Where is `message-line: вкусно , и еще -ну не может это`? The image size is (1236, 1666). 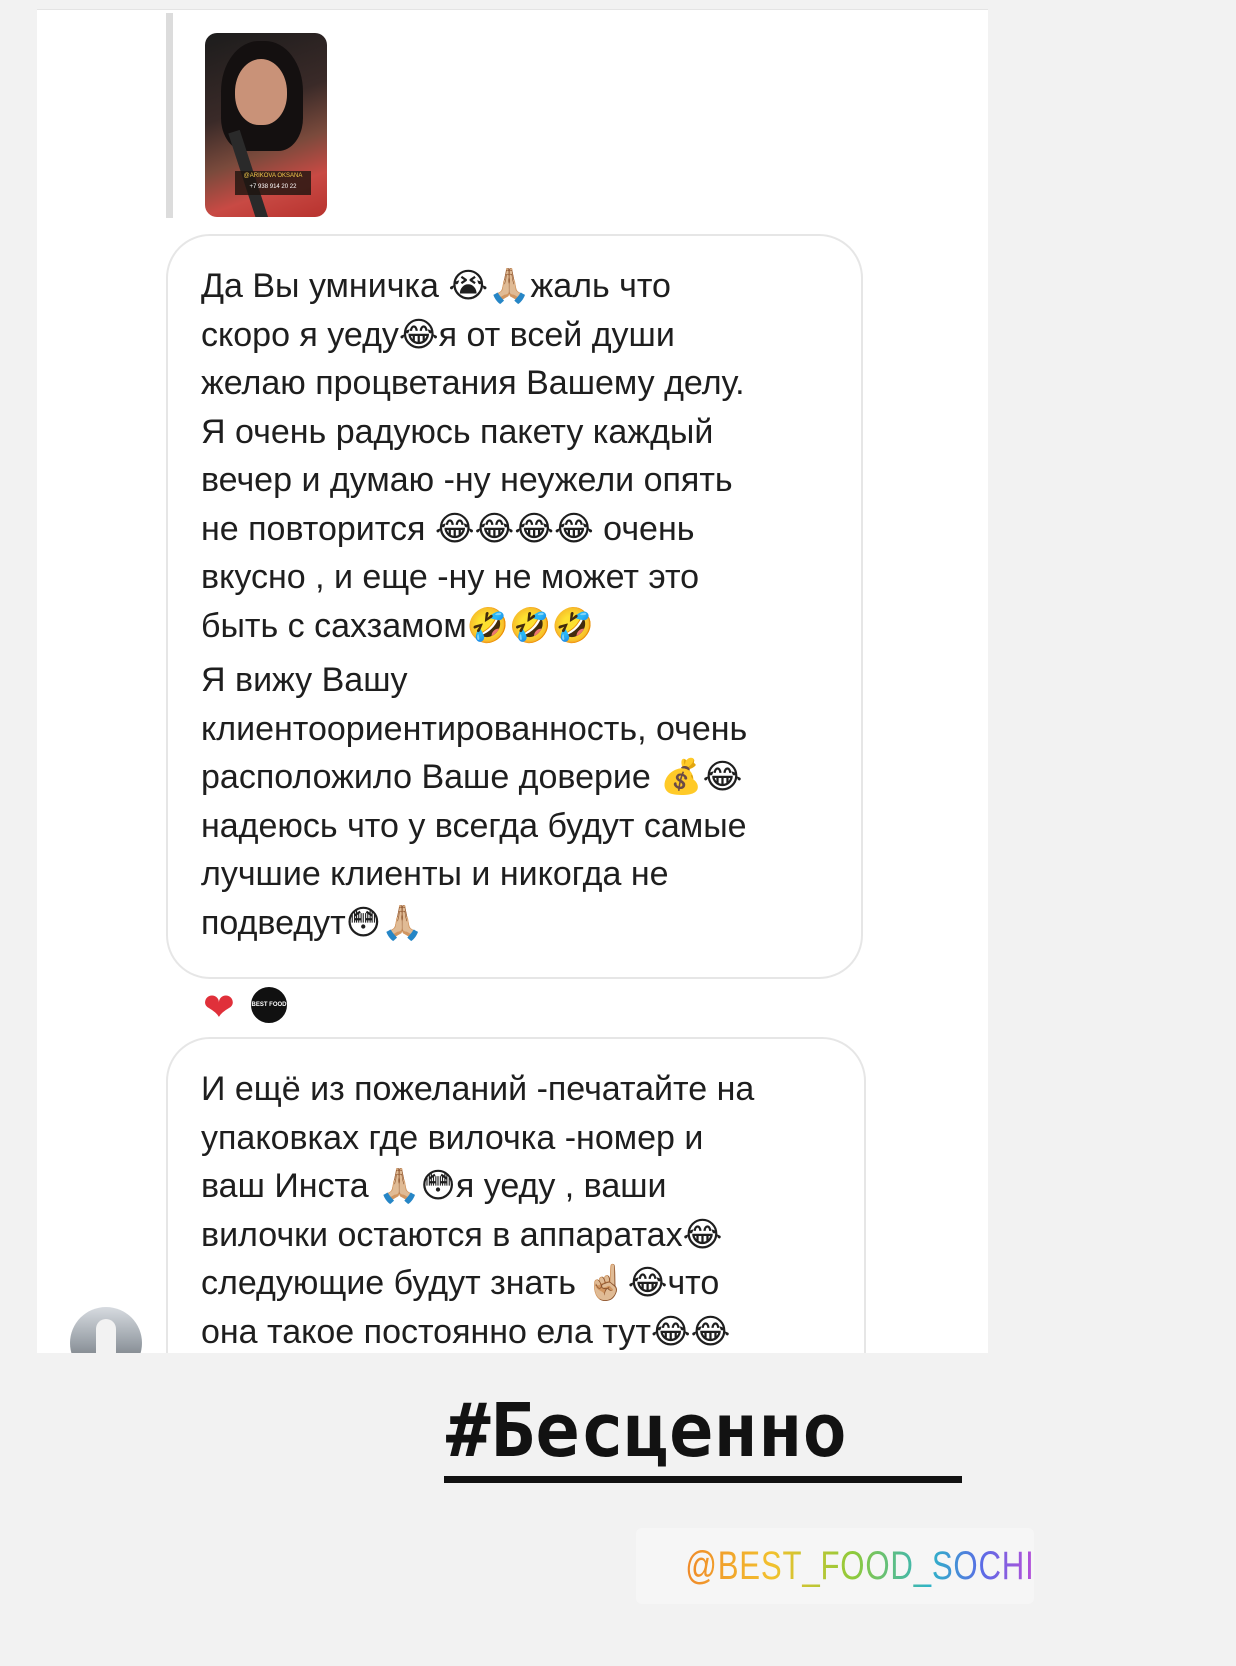 message-line: вкусно , и еще -ну не может это is located at coordinates (450, 577).